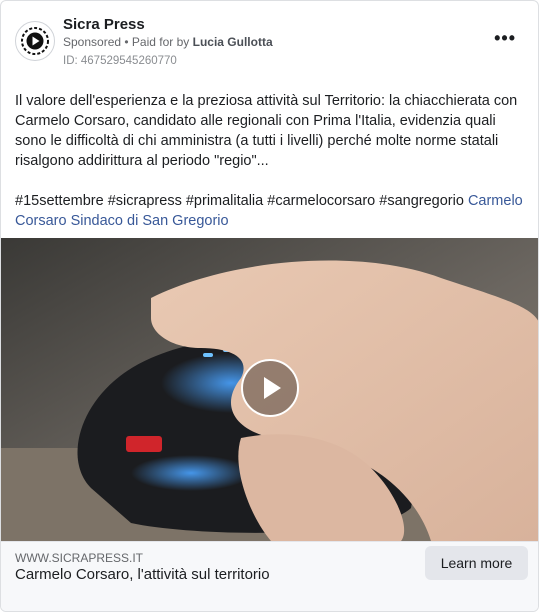 The height and width of the screenshot is (616, 539). Describe the element at coordinates (505, 38) in the screenshot. I see `more-options-icon: •••` at that location.